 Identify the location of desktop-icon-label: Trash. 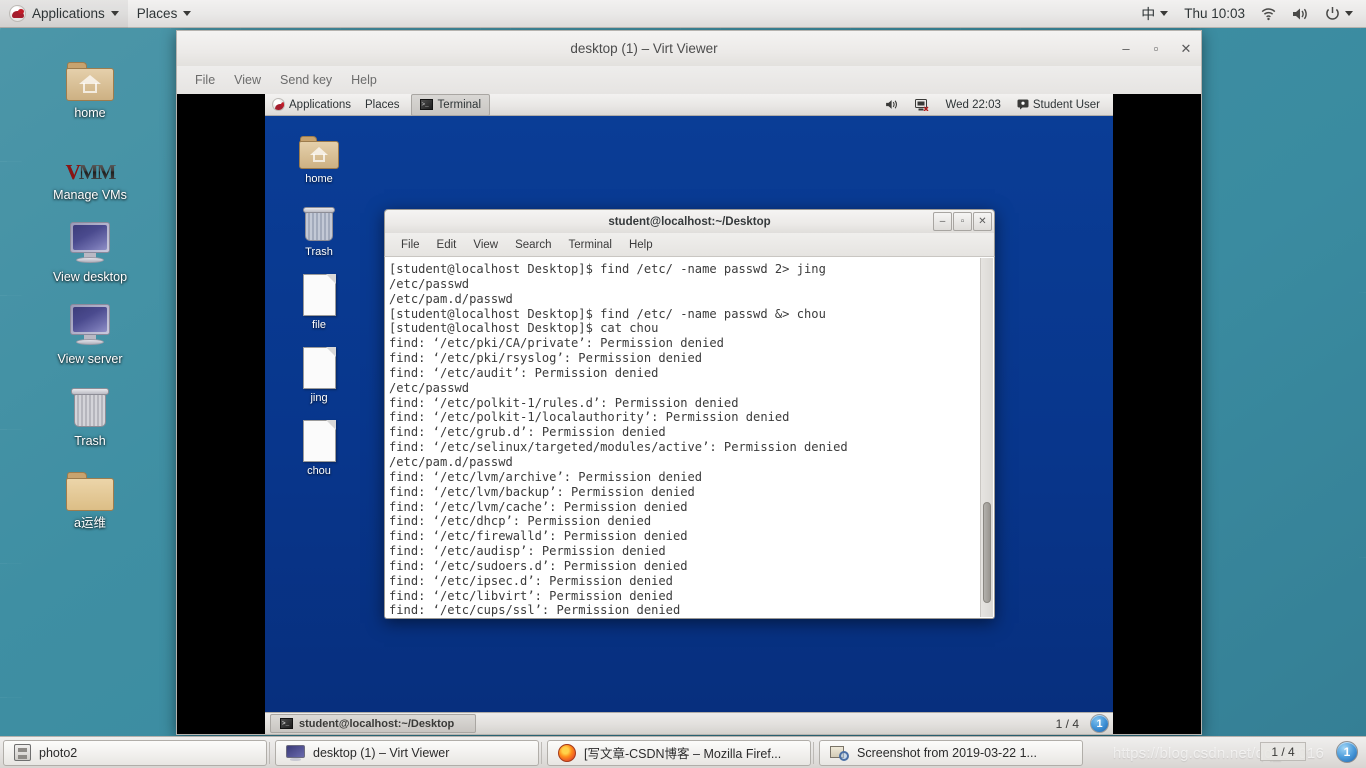
(90, 441).